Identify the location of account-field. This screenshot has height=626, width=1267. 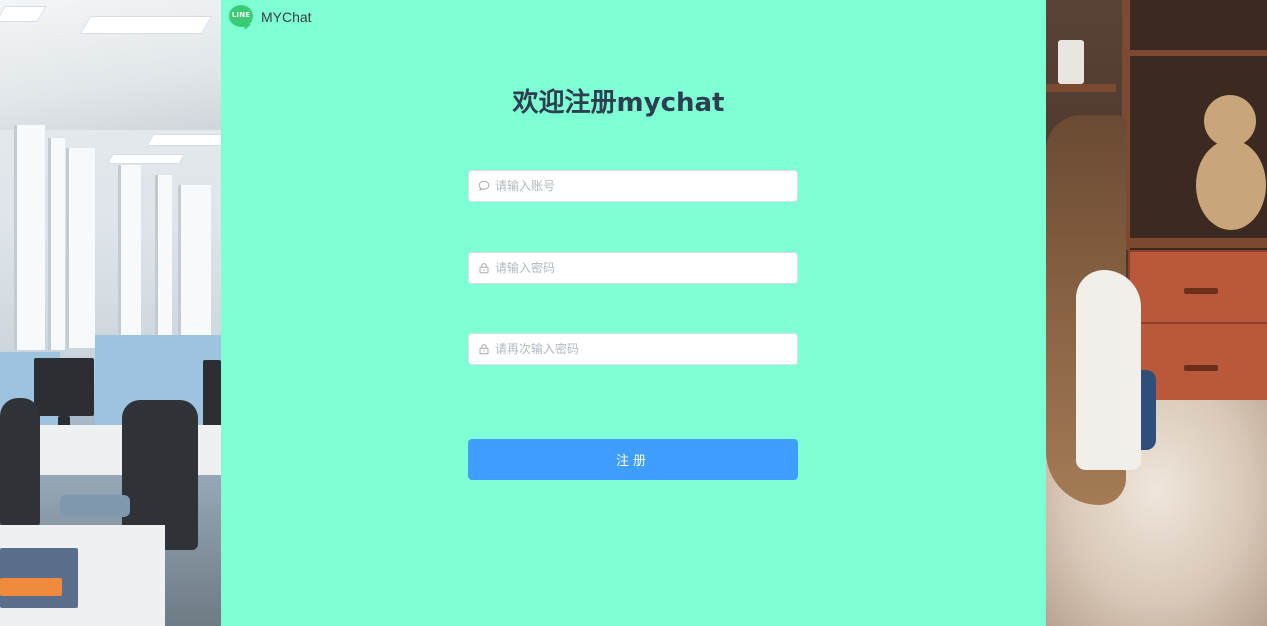
(633, 186).